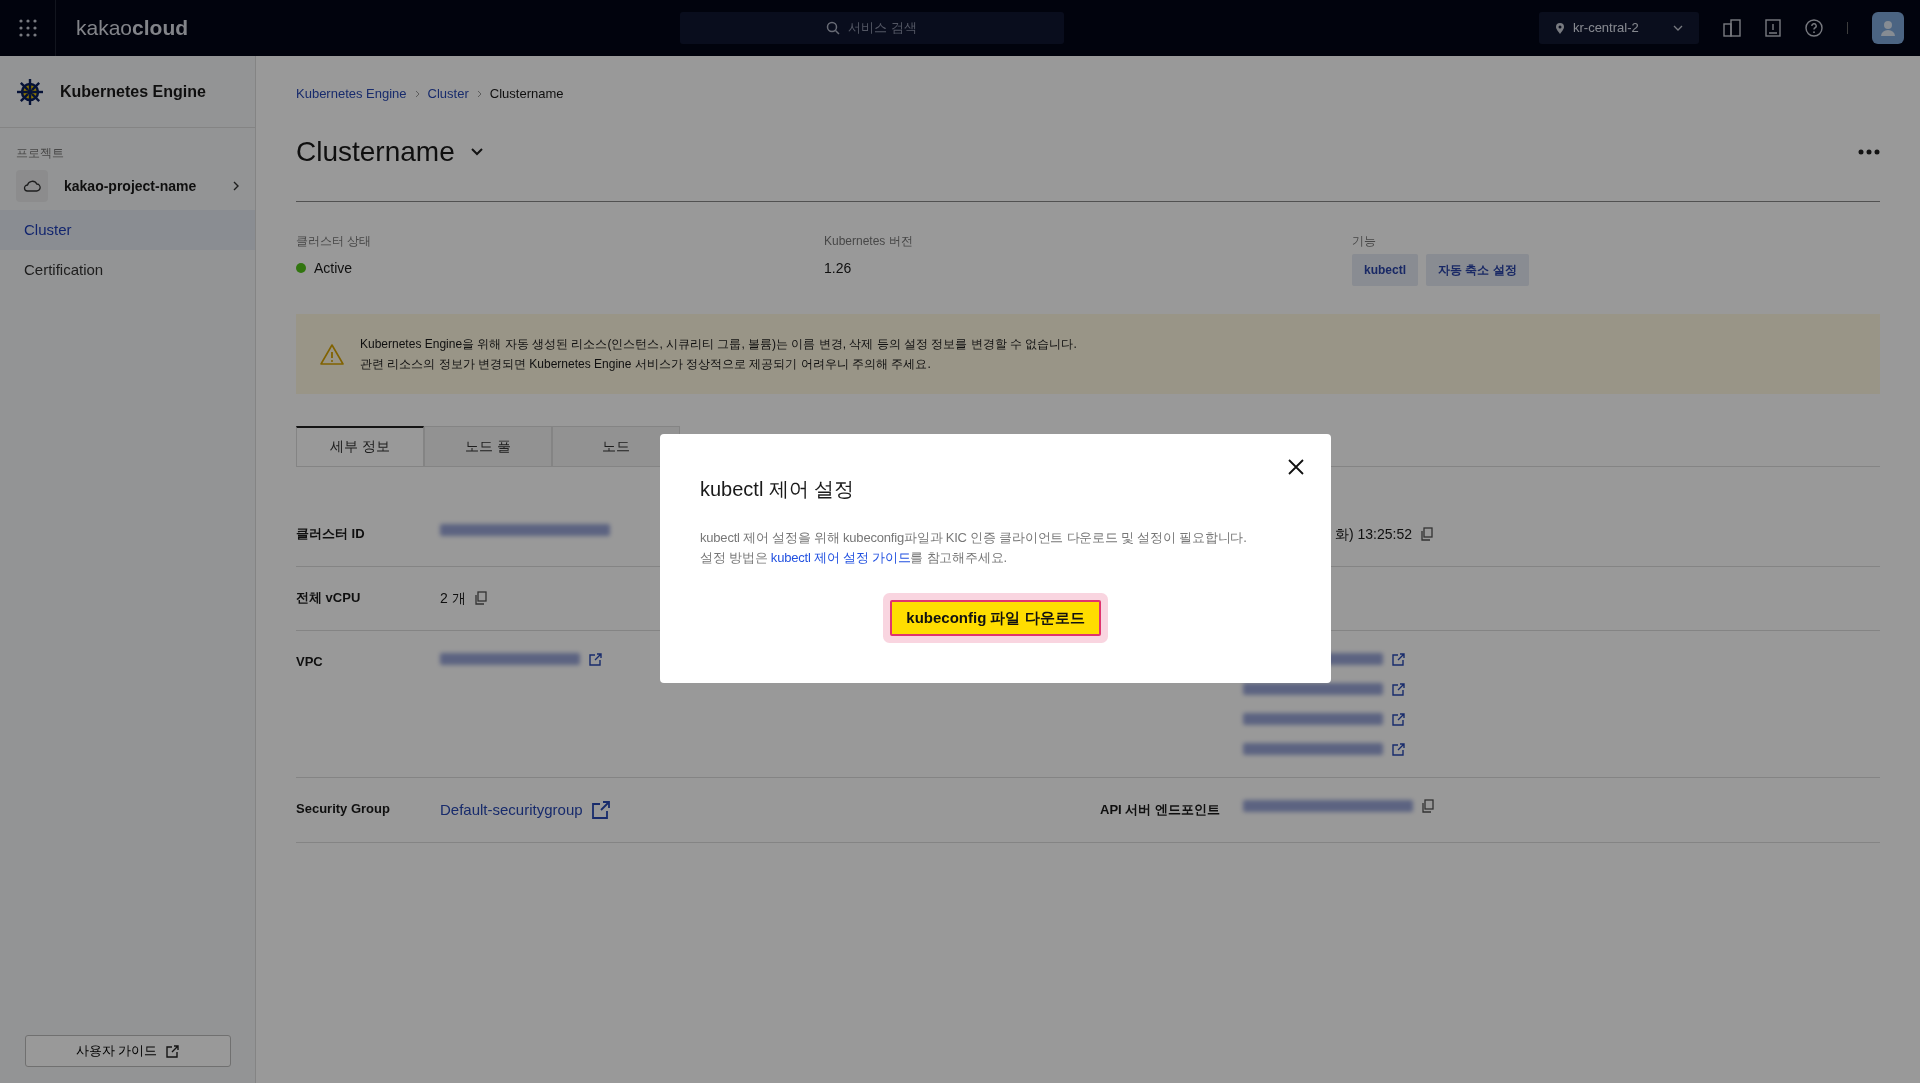  What do you see at coordinates (1560, 28) in the screenshot?
I see `location-pin-icon` at bounding box center [1560, 28].